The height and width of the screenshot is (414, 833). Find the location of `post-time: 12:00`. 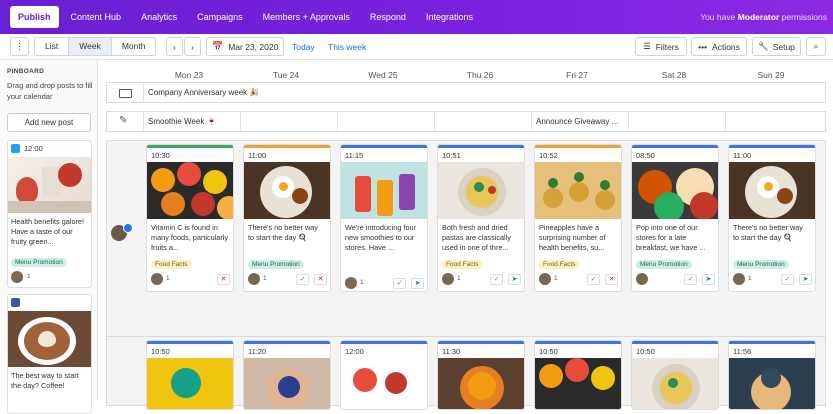

post-time: 12:00 is located at coordinates (354, 351).